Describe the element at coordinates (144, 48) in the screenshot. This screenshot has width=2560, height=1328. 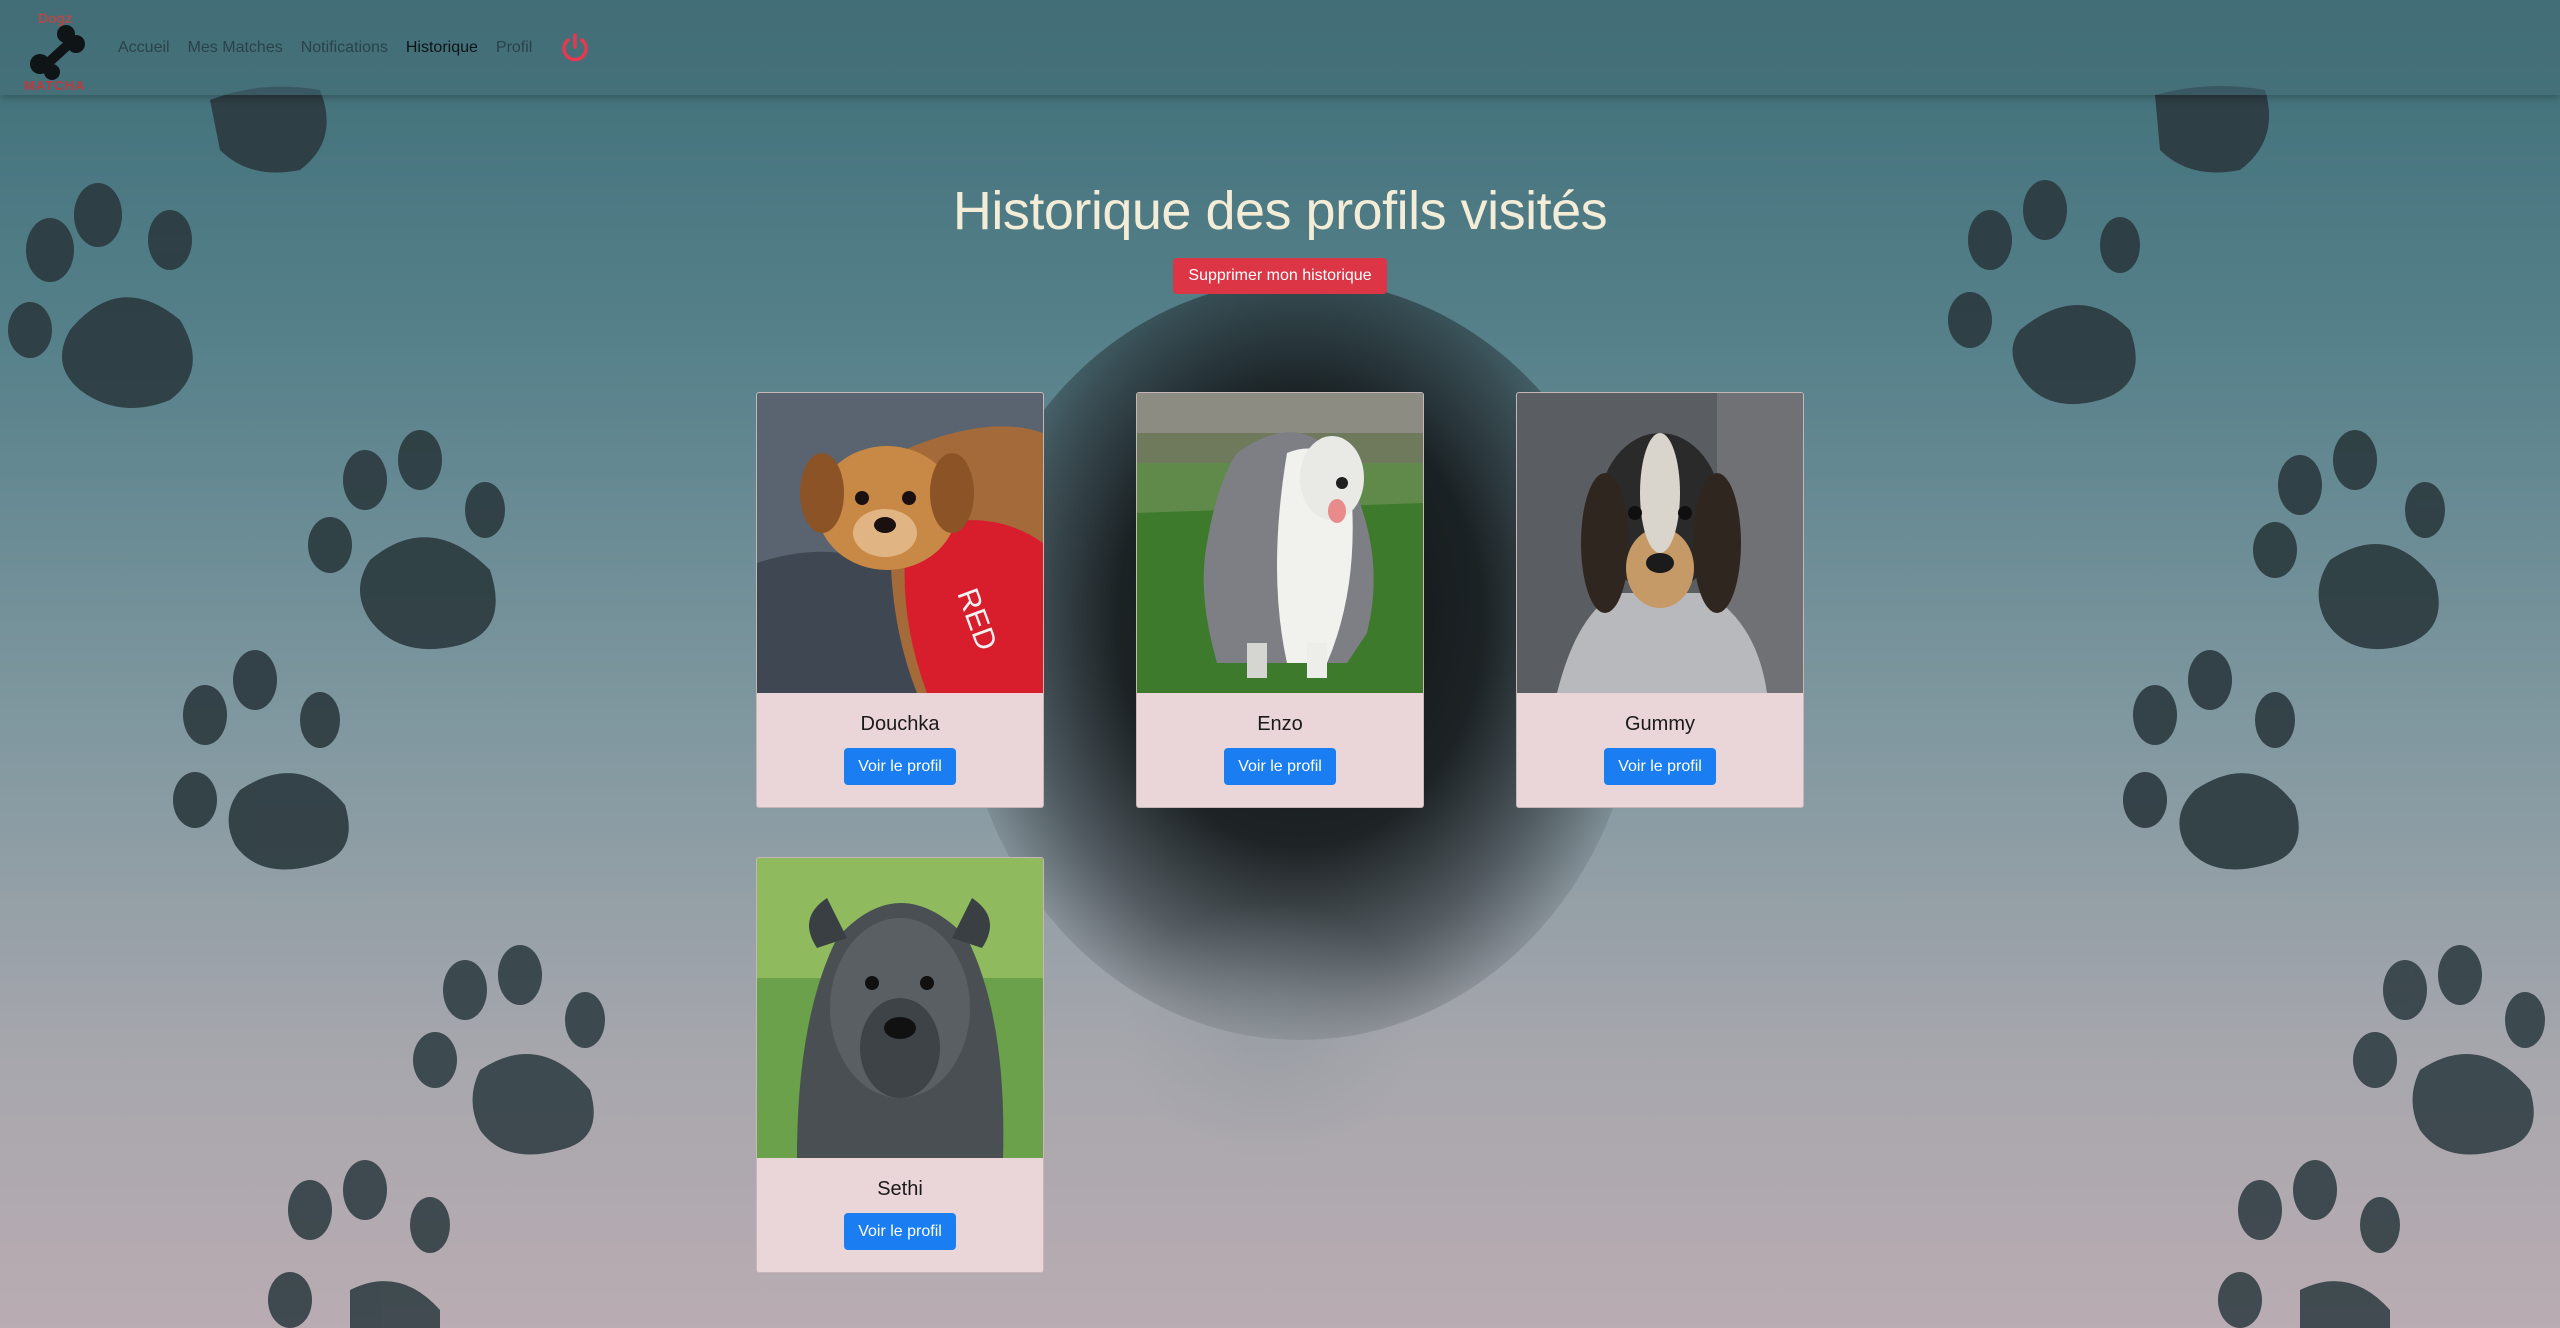
I see `nav-item-accueil: Accueil` at that location.